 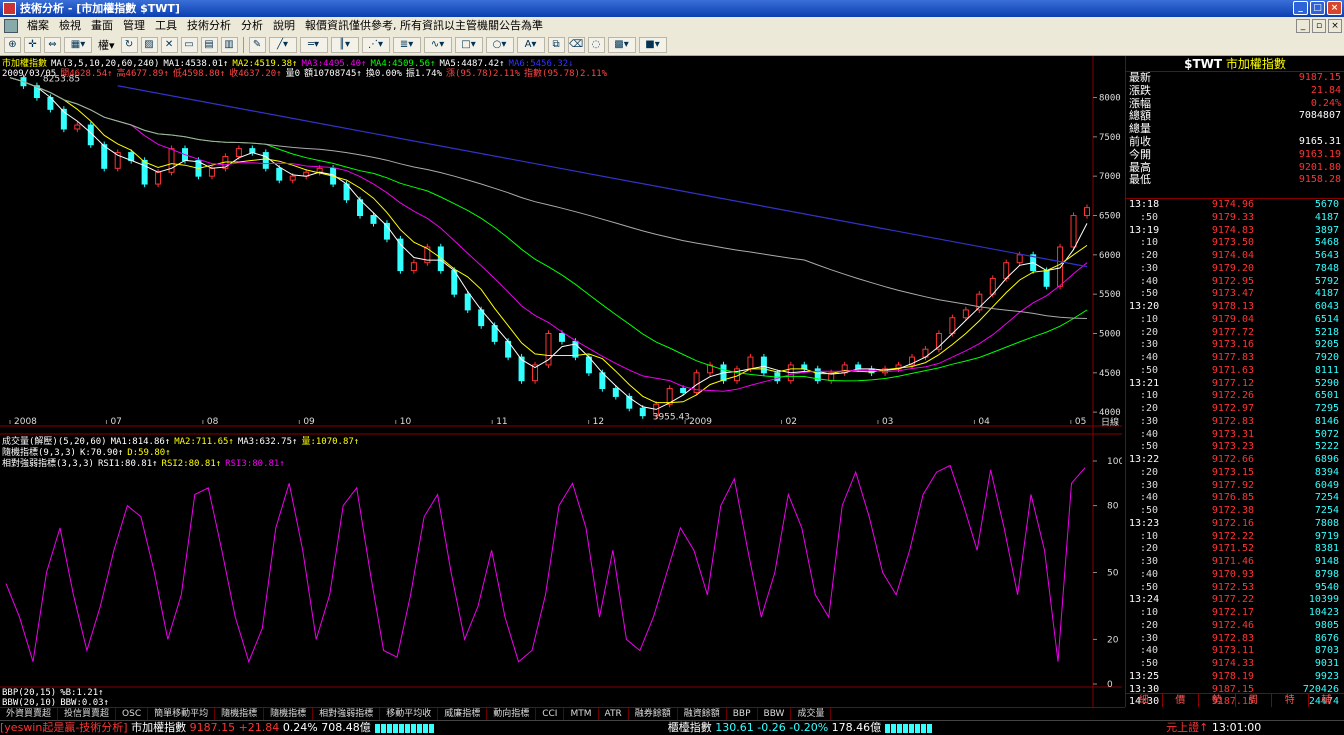 I want to click on text-tool-icon: A▾, so click(x=530, y=45).